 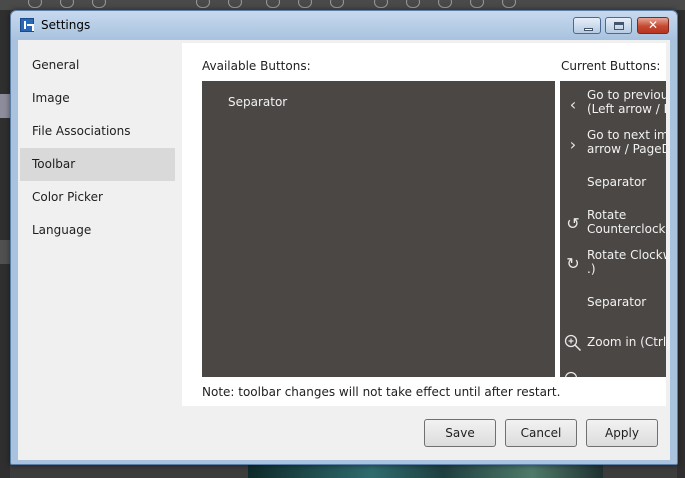 I want to click on minimize-button, so click(x=587, y=25).